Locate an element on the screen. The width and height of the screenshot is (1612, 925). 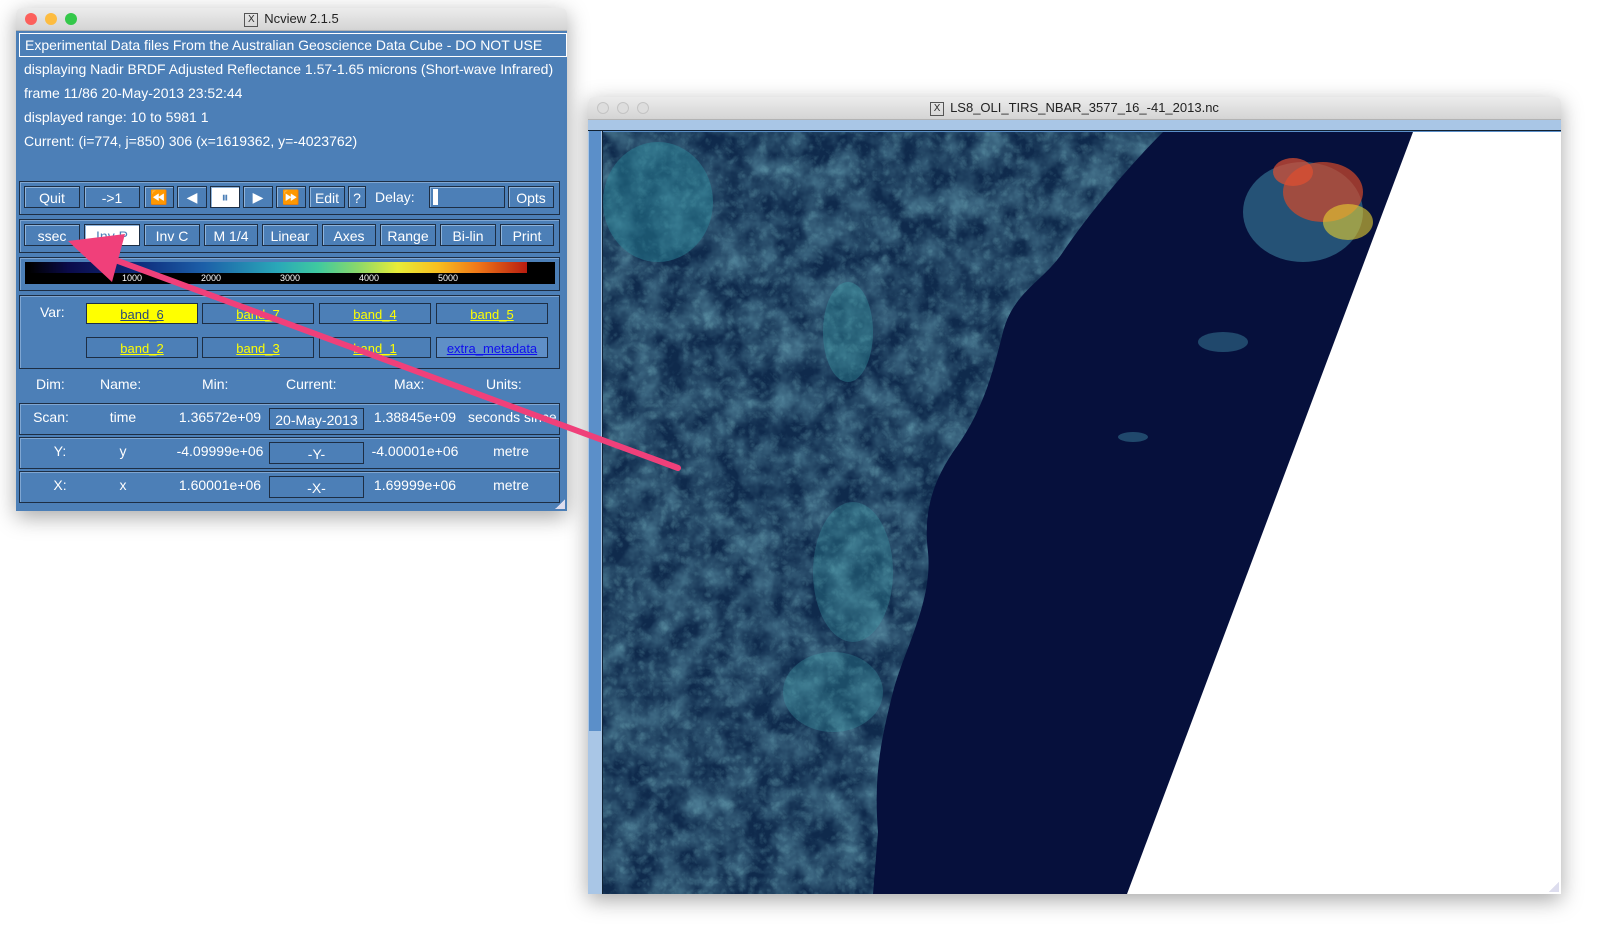
annotation-arrow is located at coordinates (374, 352).